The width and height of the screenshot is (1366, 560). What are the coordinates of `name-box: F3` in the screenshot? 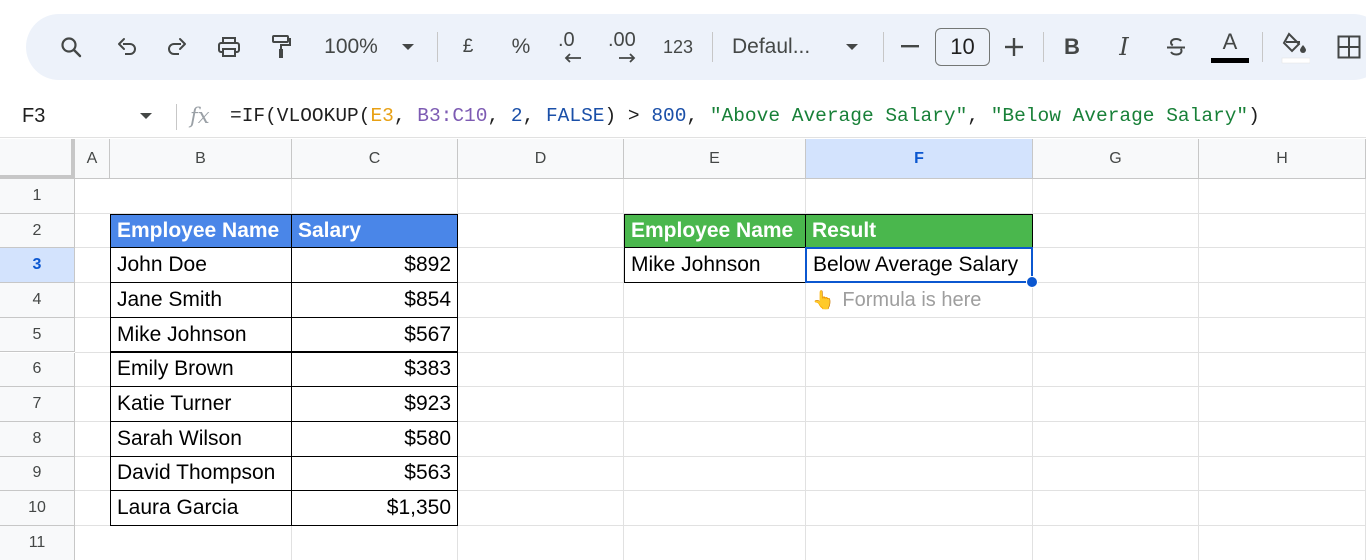 It's located at (33, 116).